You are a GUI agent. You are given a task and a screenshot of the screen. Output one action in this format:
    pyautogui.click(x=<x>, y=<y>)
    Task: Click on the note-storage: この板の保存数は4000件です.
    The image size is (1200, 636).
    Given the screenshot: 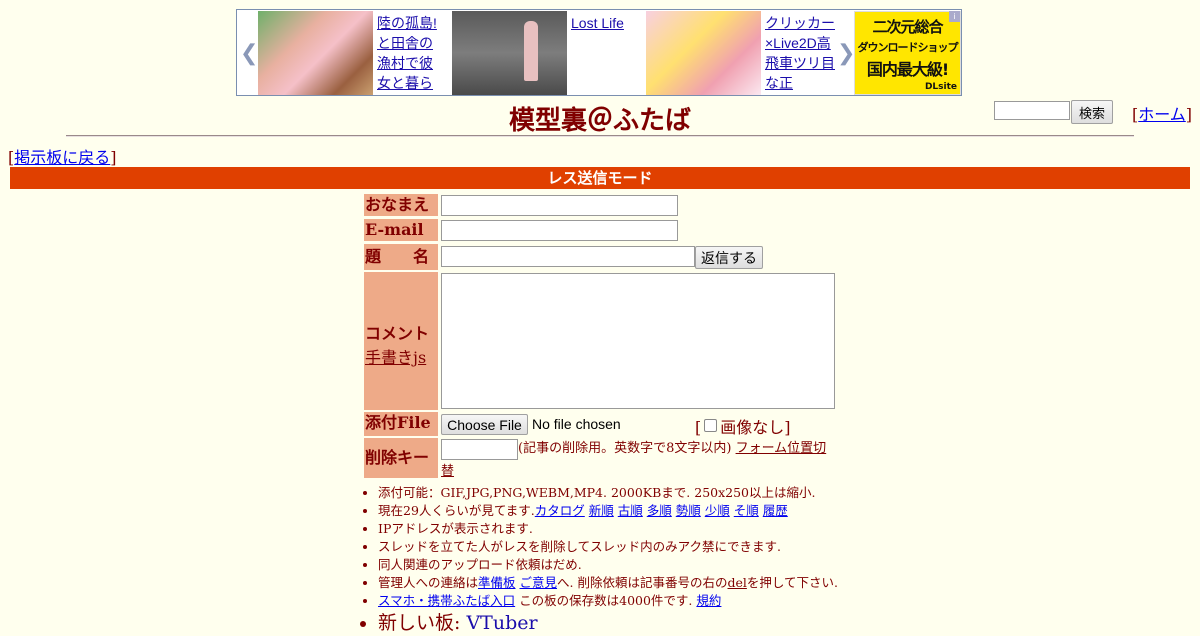 What is the action you would take?
    pyautogui.click(x=606, y=600)
    